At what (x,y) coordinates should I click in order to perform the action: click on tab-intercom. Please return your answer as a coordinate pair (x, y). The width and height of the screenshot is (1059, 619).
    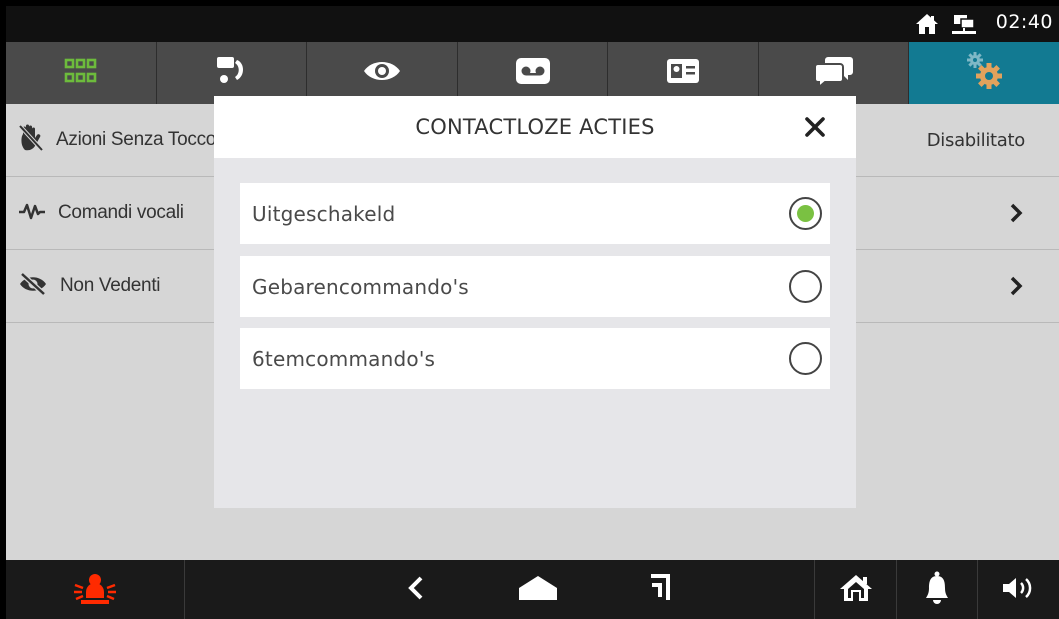
    Looking at the image, I should click on (232, 73).